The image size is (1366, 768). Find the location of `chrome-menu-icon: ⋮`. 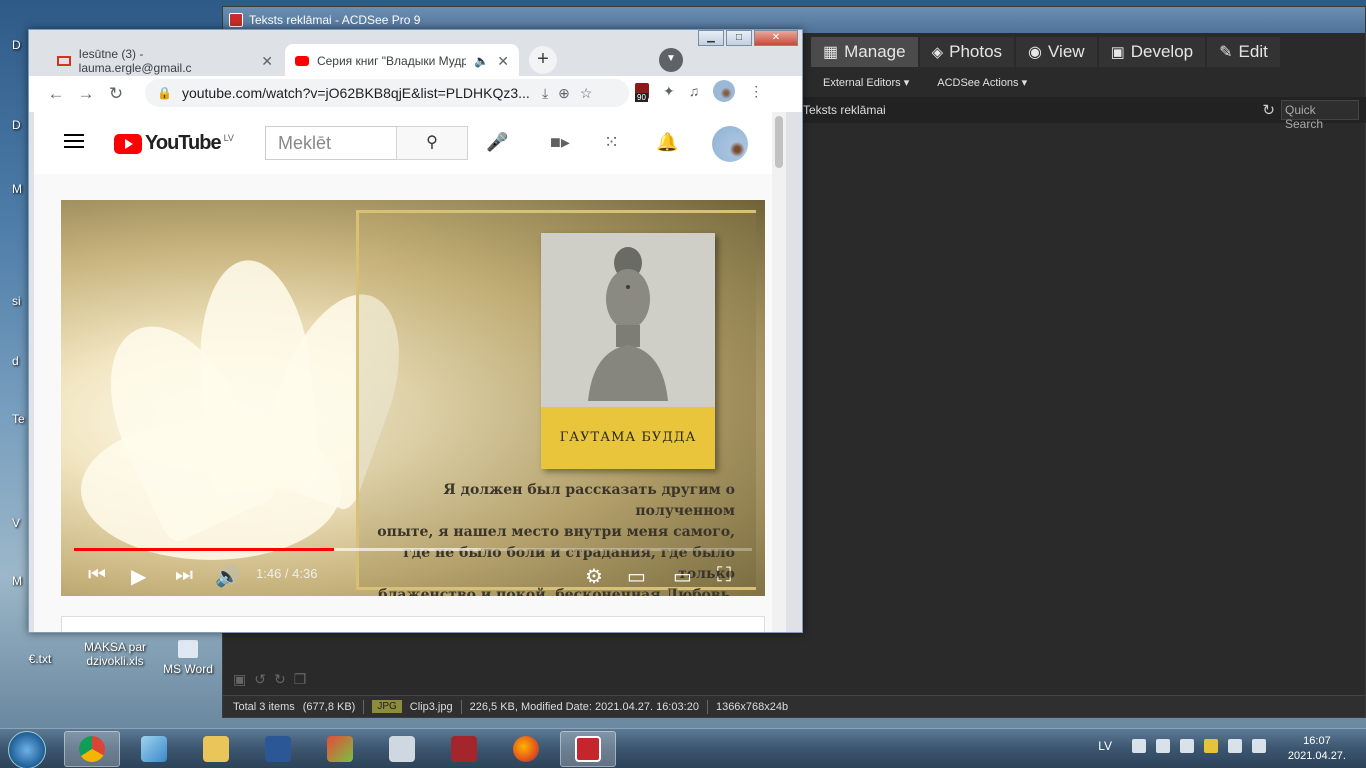

chrome-menu-icon: ⋮ is located at coordinates (756, 91).